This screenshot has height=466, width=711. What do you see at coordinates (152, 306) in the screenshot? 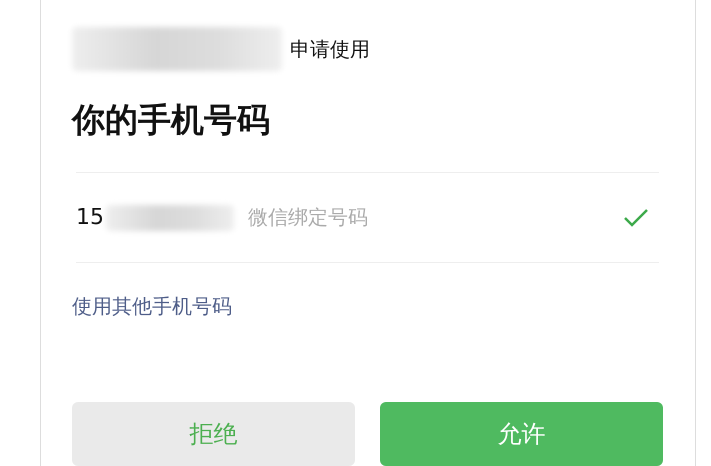
I see `other-phone-link: 使用其他手机号码` at bounding box center [152, 306].